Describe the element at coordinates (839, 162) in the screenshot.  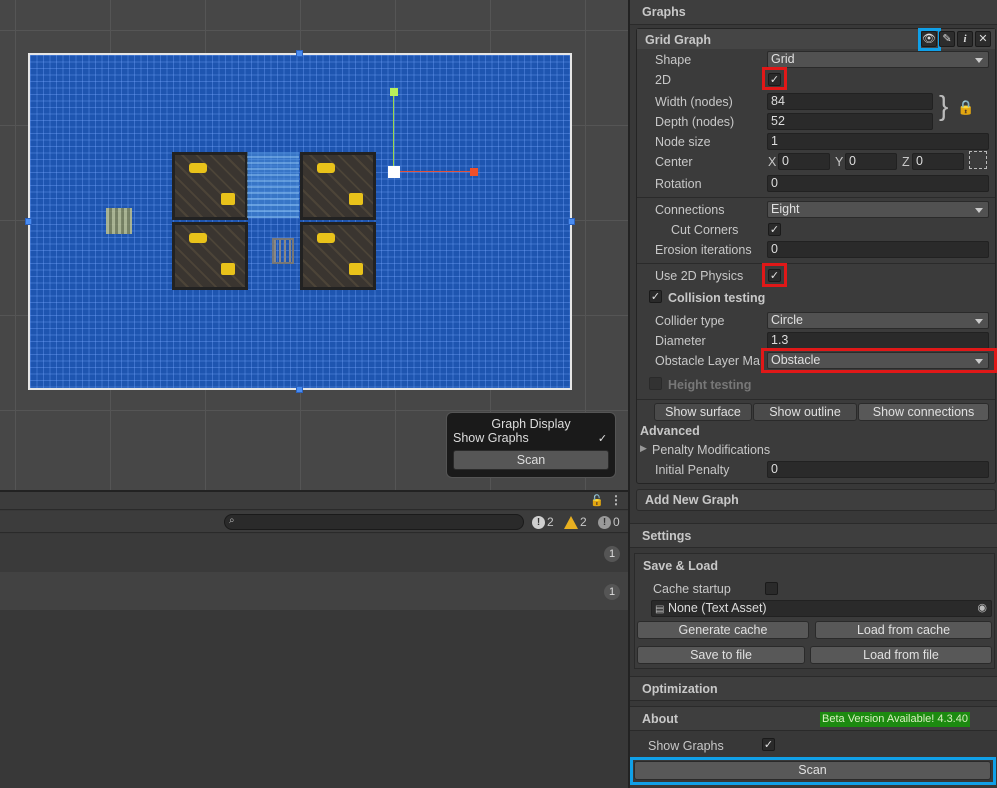
I see `center-y-label: Y` at that location.